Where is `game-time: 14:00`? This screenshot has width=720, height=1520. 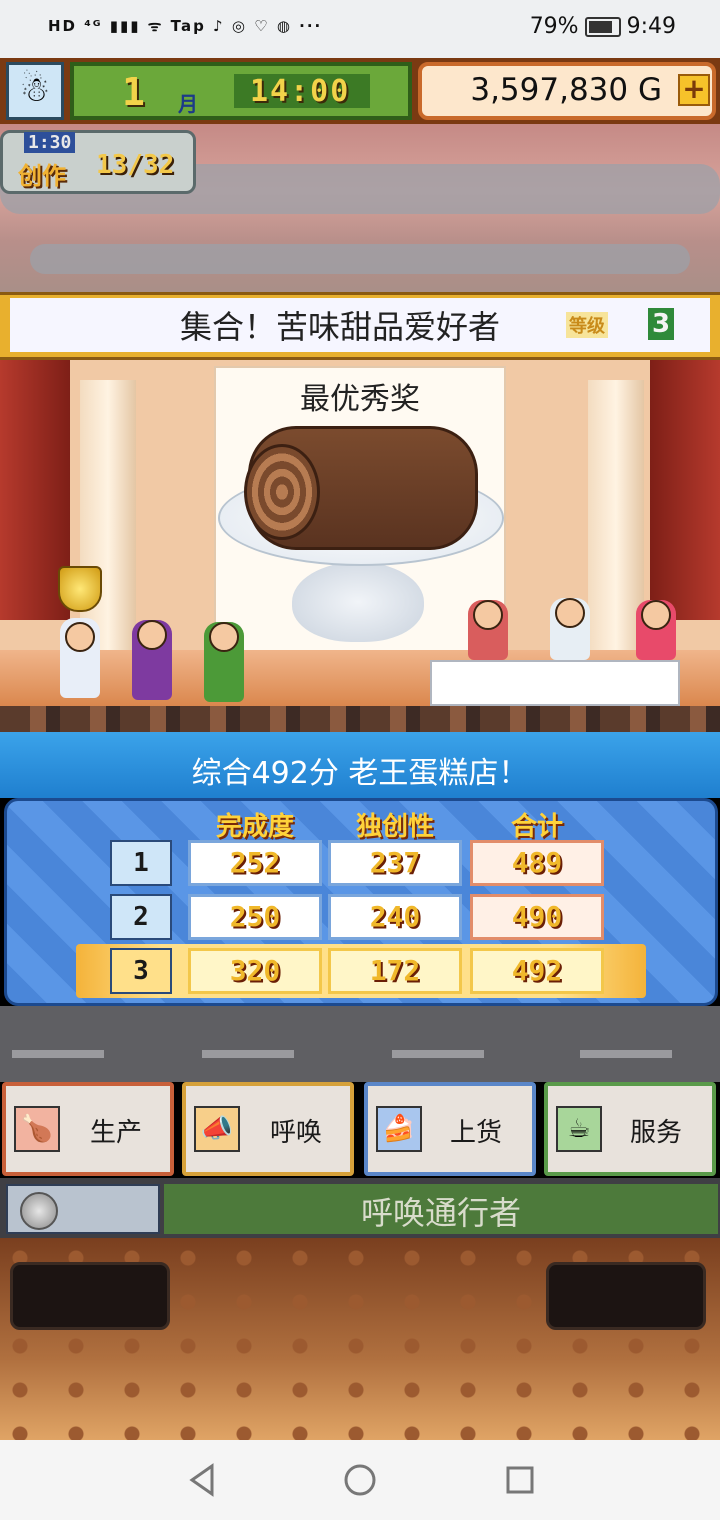
game-time: 14:00 is located at coordinates (300, 91).